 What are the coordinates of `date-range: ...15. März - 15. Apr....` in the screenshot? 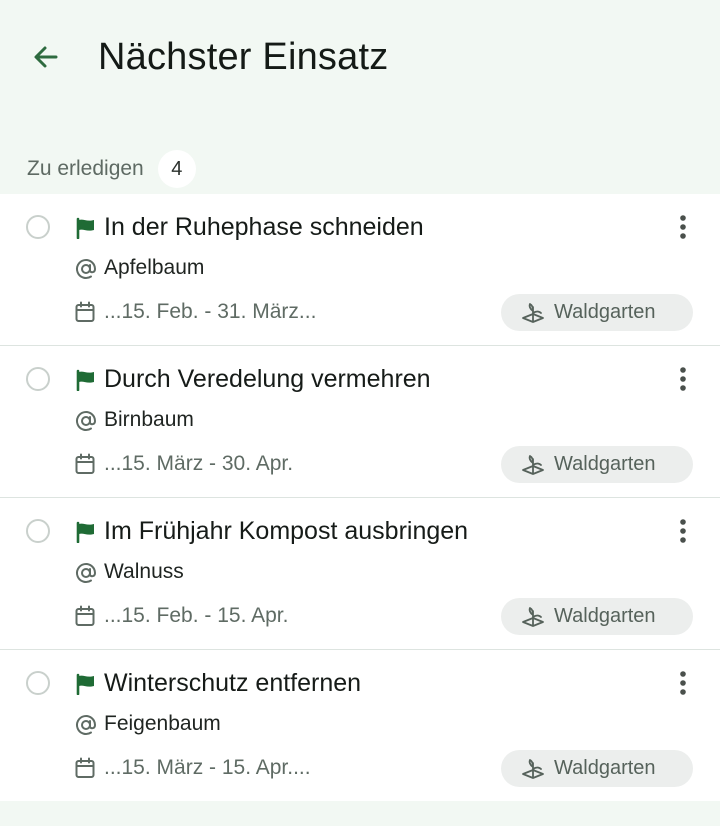 It's located at (207, 767).